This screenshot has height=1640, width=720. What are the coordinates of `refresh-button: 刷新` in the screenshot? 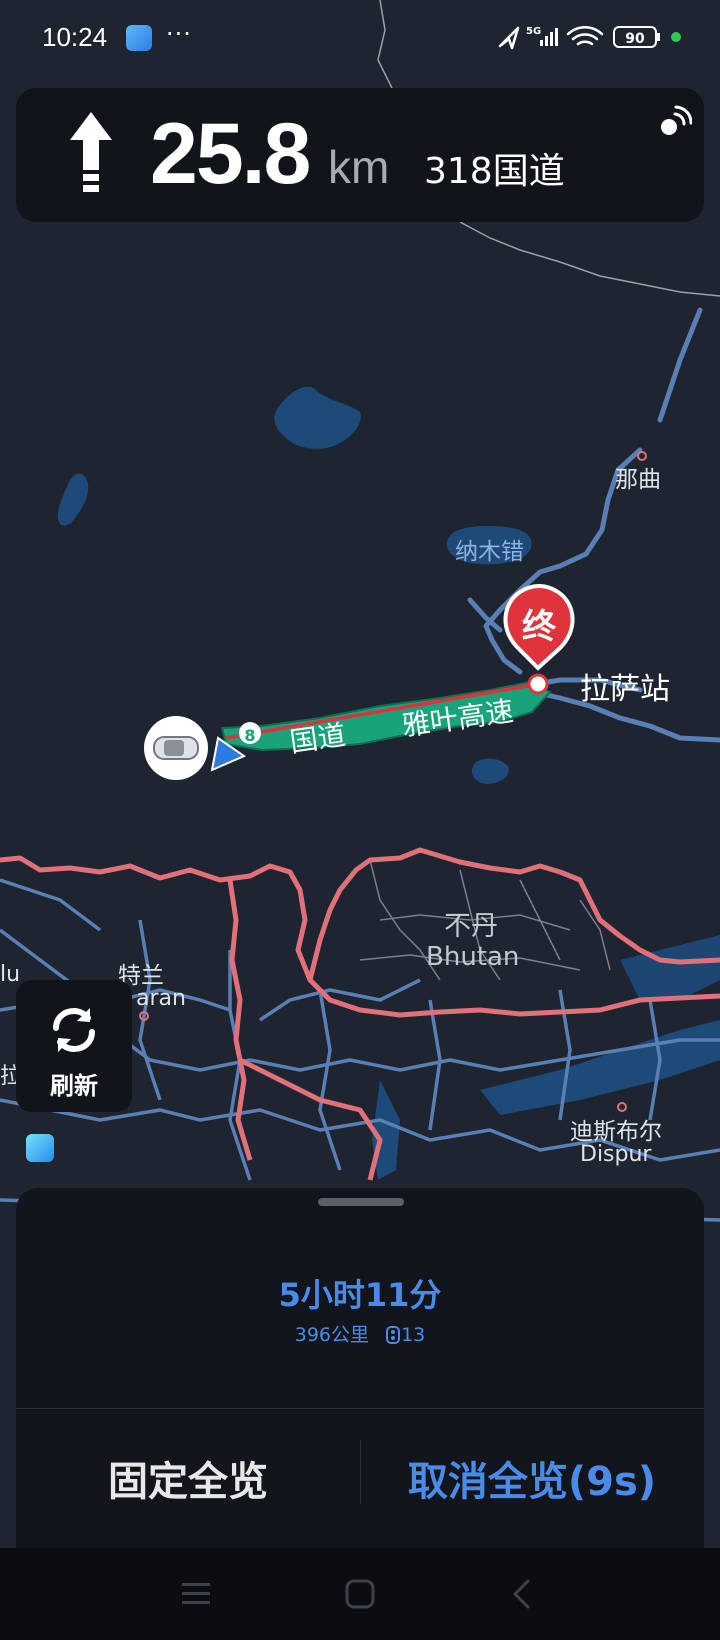 It's located at (74, 1046).